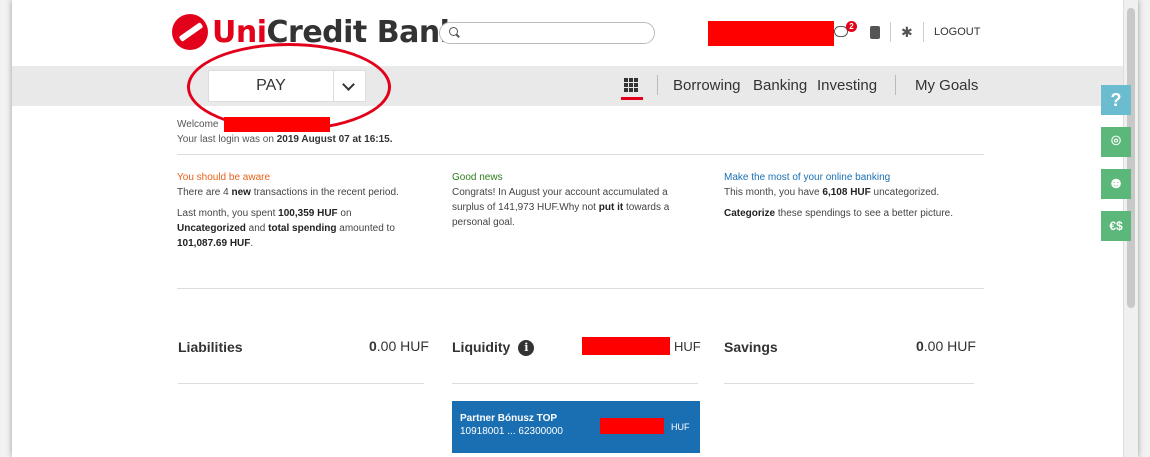  Describe the element at coordinates (399, 346) in the screenshot. I see `liabilities-value: 0.00 HUF` at that location.